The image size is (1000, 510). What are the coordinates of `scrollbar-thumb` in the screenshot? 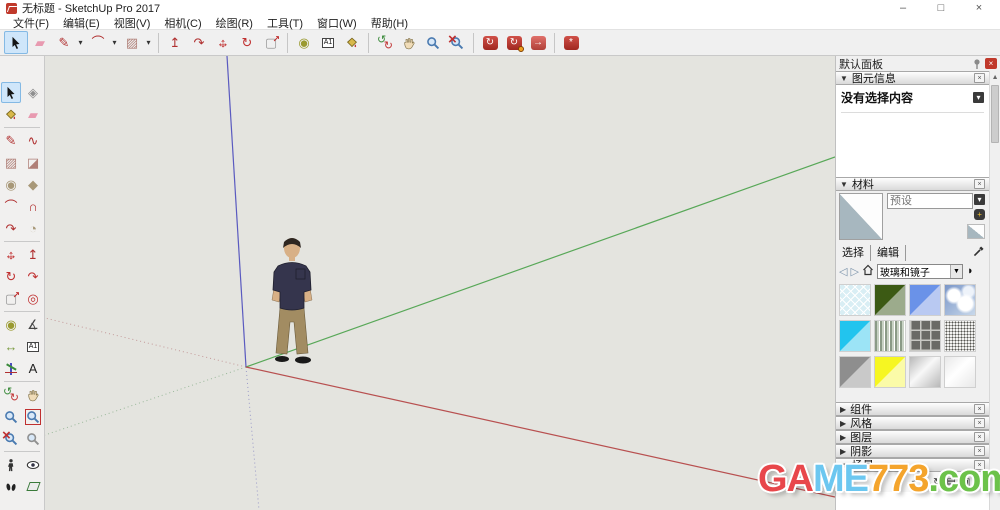 It's located at (995, 114).